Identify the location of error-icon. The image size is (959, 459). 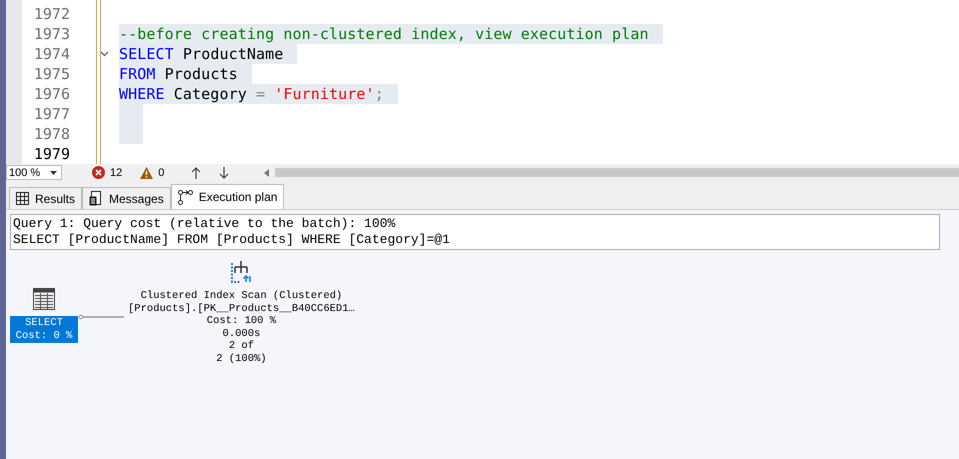
(98, 172).